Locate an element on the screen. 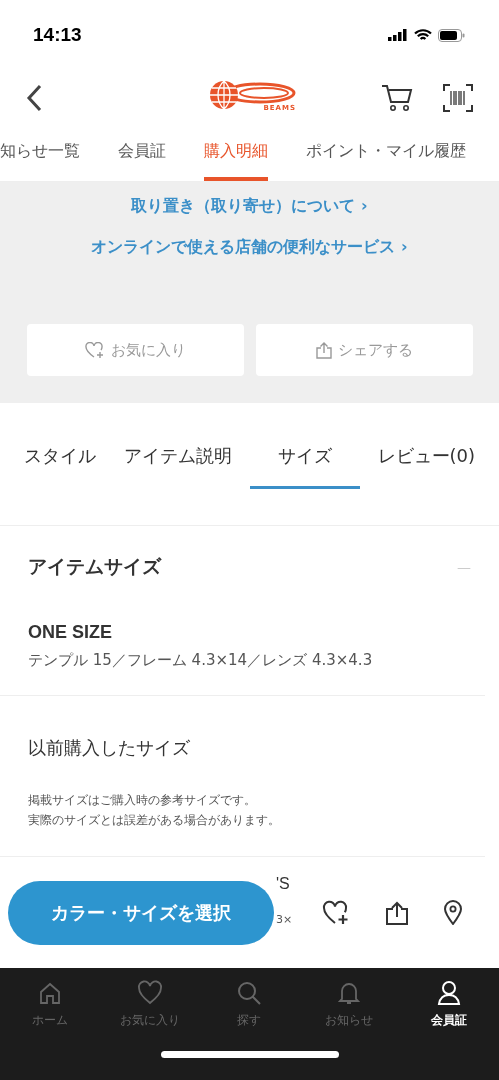 The height and width of the screenshot is (1080, 499). heart-icon is located at coordinates (149, 993).